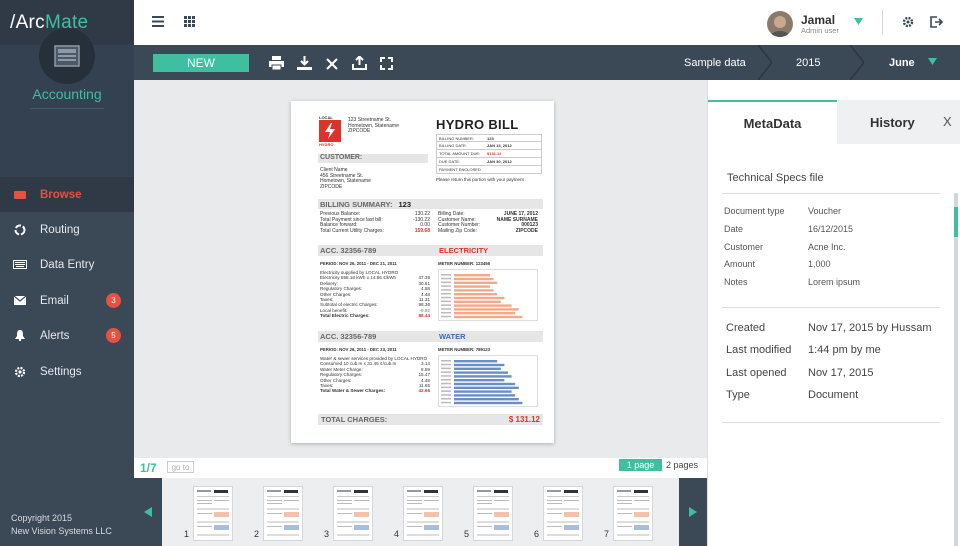  Describe the element at coordinates (20, 335) in the screenshot. I see `bell-icon` at that location.